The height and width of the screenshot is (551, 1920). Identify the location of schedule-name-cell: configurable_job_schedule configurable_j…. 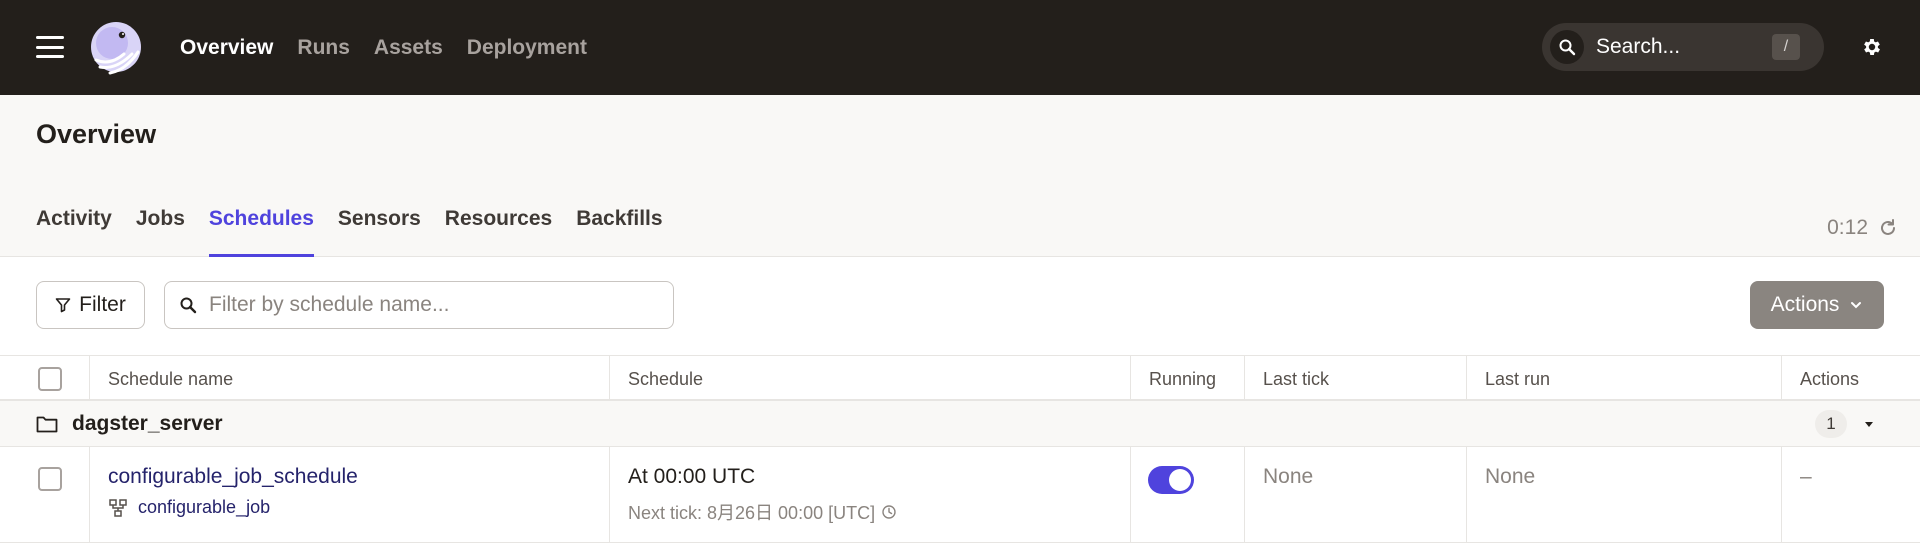
(233, 491).